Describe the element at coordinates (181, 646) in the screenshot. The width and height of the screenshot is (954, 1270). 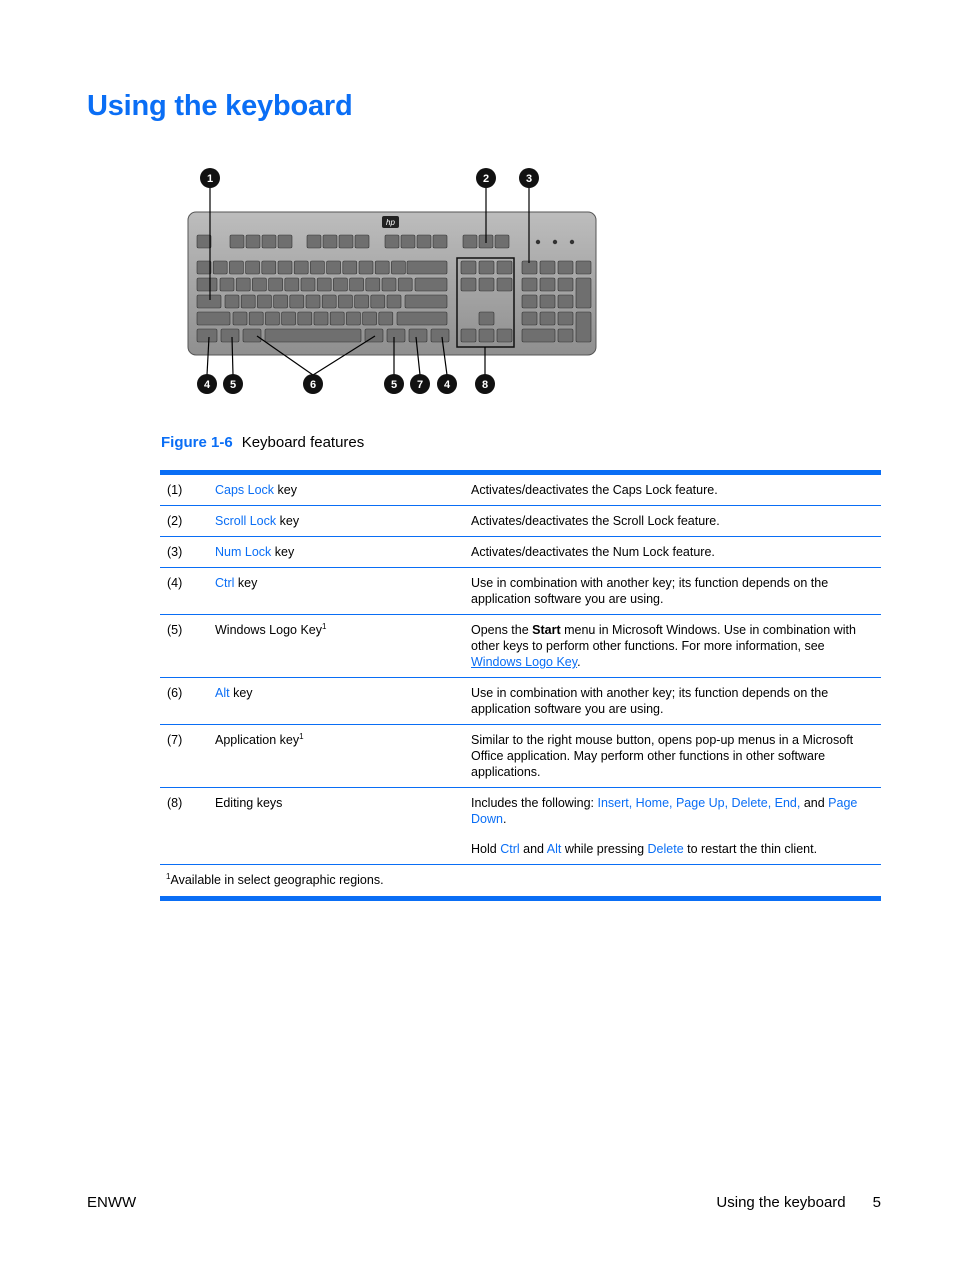
I see `row-number: (5)` at that location.